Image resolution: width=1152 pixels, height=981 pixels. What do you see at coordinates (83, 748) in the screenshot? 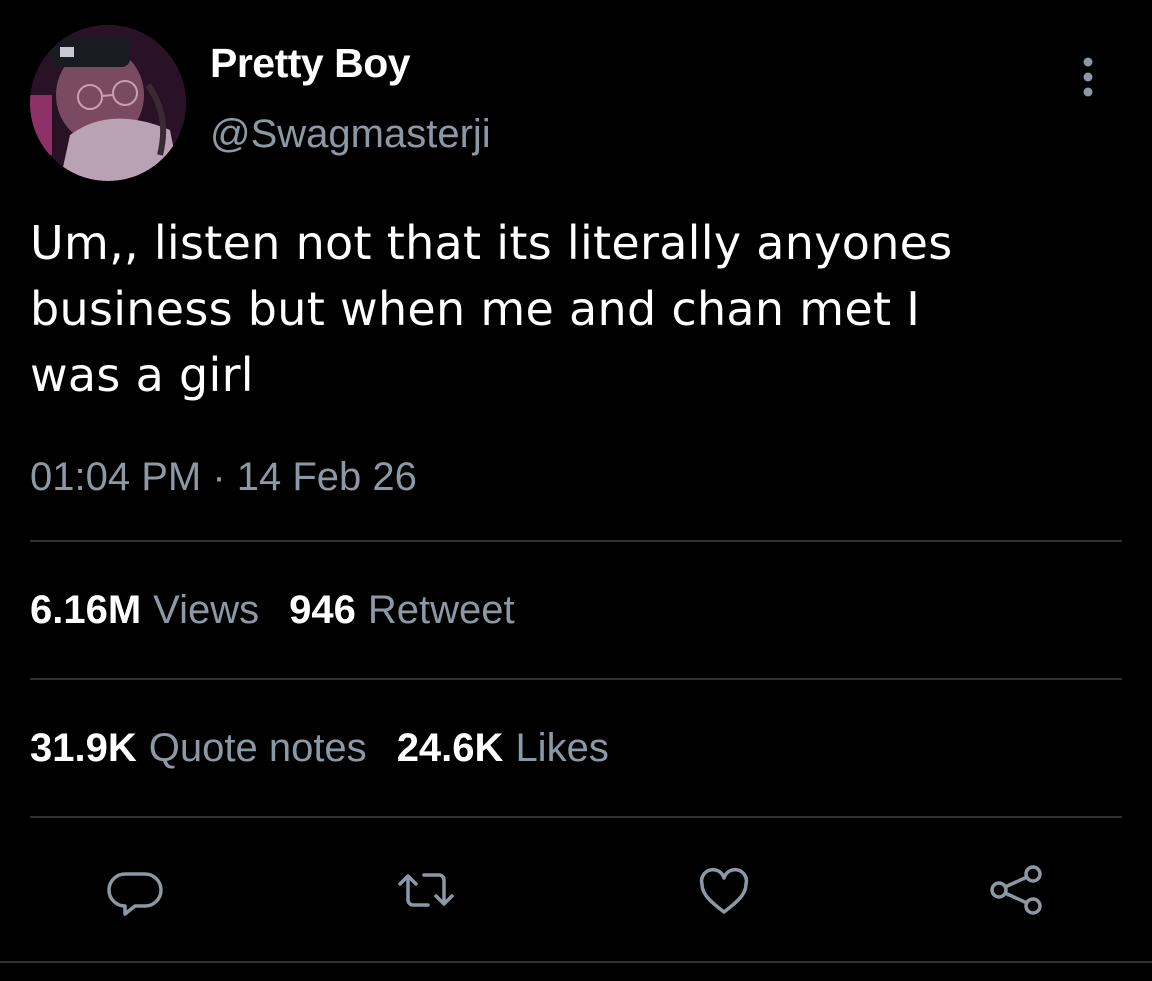
I see `quotes-count: 31.9K` at bounding box center [83, 748].